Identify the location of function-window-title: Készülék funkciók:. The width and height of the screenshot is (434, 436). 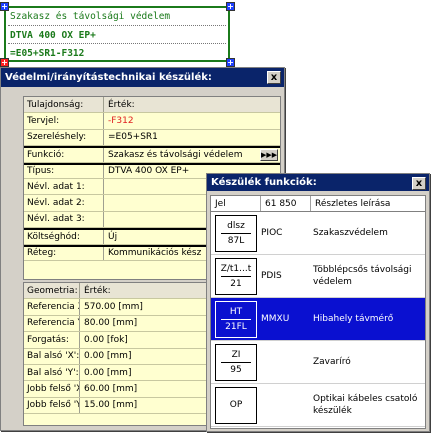
(264, 182).